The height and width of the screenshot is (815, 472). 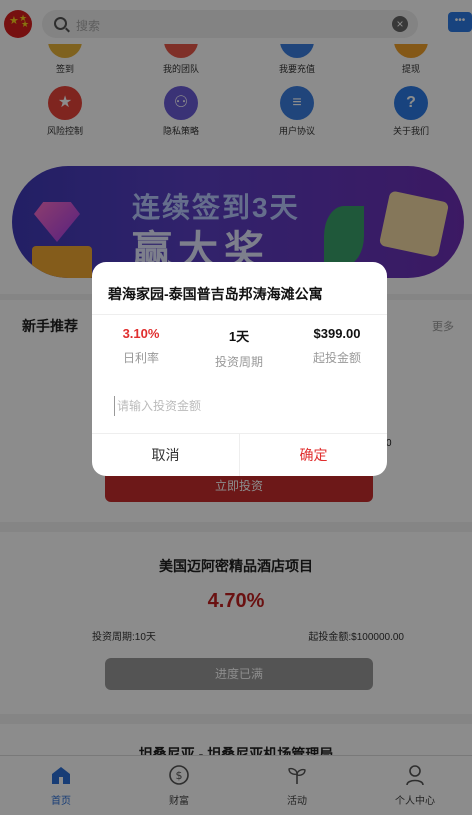 What do you see at coordinates (337, 333) in the screenshot?
I see `min-amount-value: $399.00` at bounding box center [337, 333].